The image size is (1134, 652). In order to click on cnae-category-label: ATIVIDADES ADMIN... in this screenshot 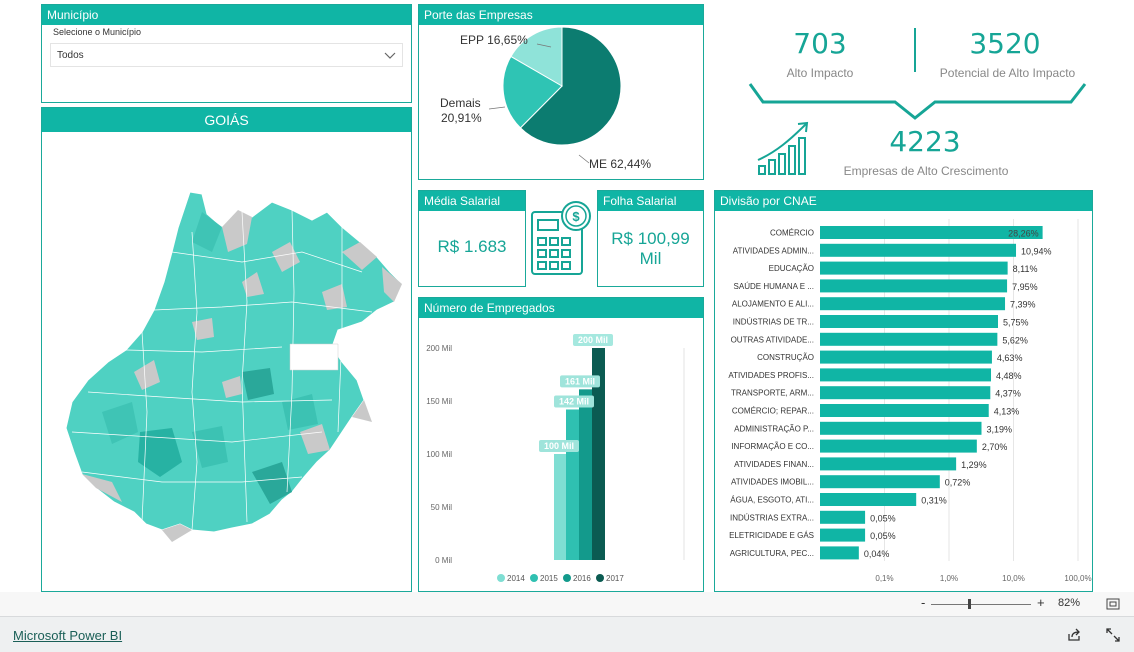, I will do `click(773, 250)`.